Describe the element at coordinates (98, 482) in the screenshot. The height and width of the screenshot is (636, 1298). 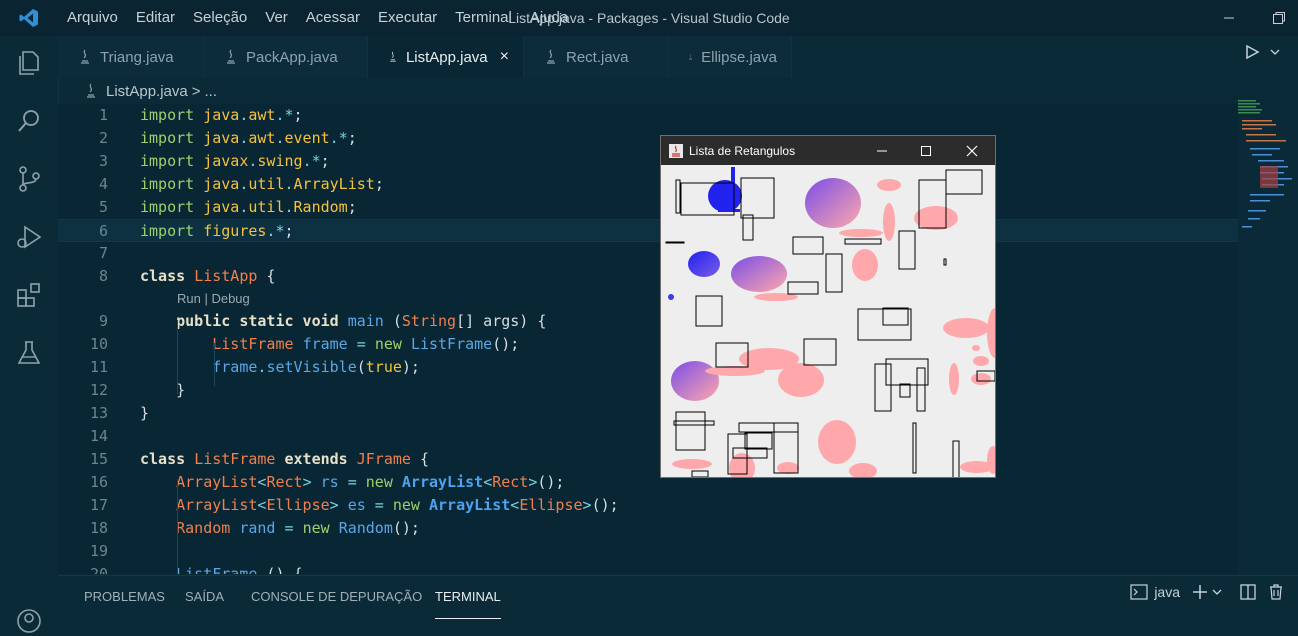
I see `line-number: 16` at that location.